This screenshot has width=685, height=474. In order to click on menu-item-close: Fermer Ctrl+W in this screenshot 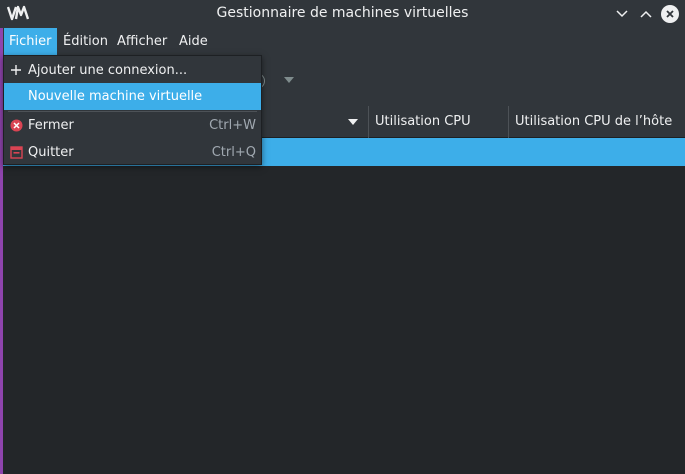, I will do `click(132, 125)`.